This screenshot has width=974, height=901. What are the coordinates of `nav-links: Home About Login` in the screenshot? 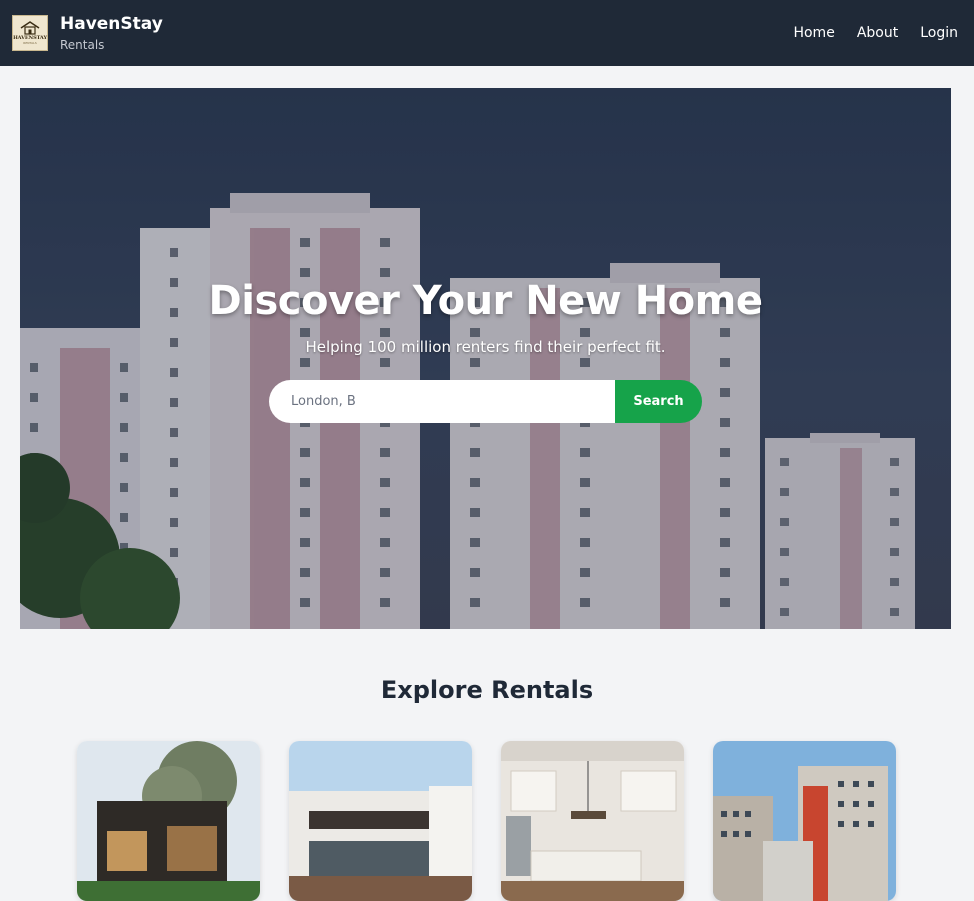 It's located at (875, 33).